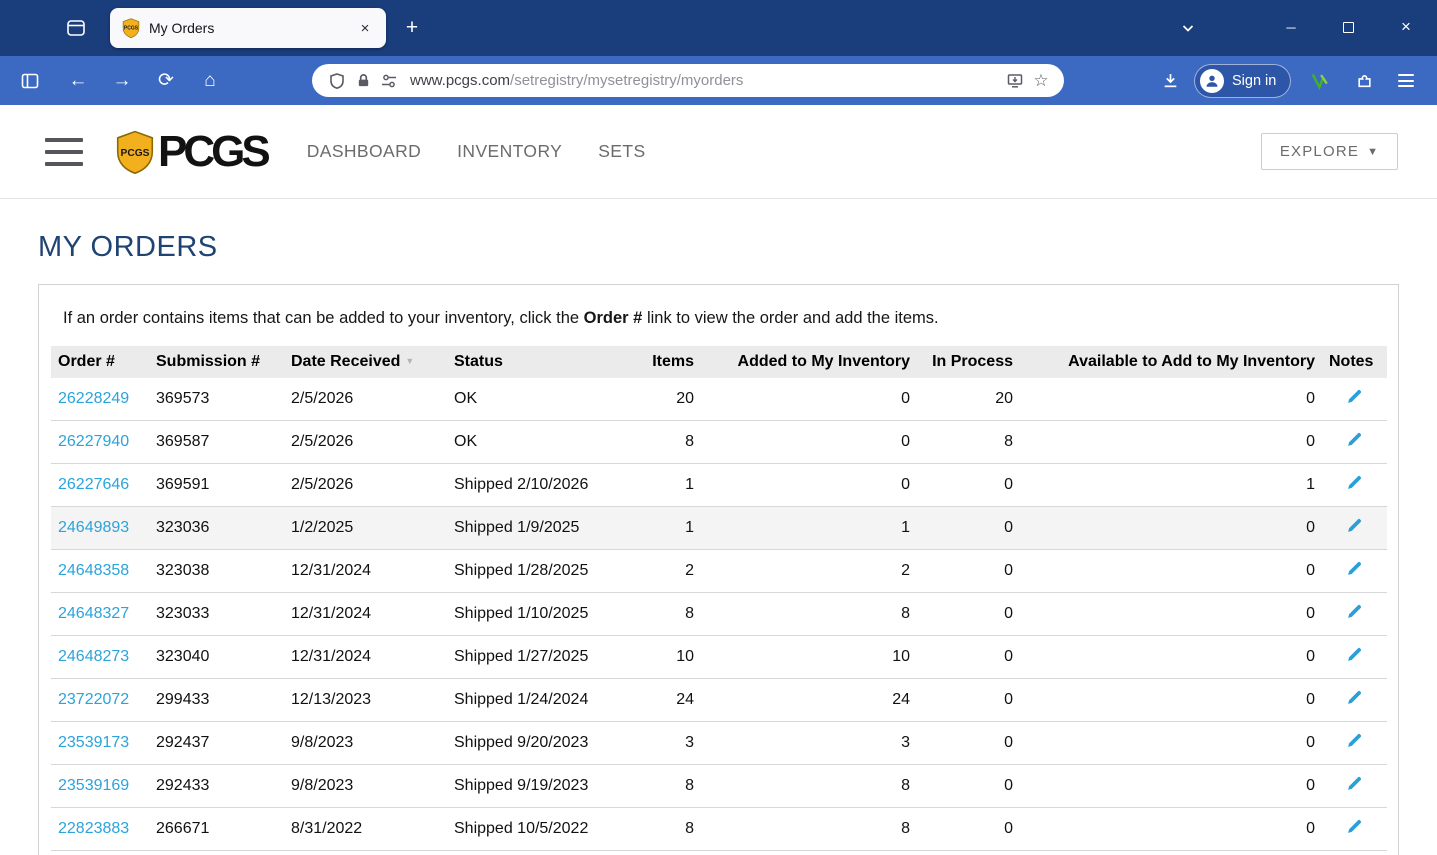 Image resolution: width=1437 pixels, height=855 pixels. What do you see at coordinates (809, 442) in the screenshot?
I see `added-to-inventory-cell: 0` at bounding box center [809, 442].